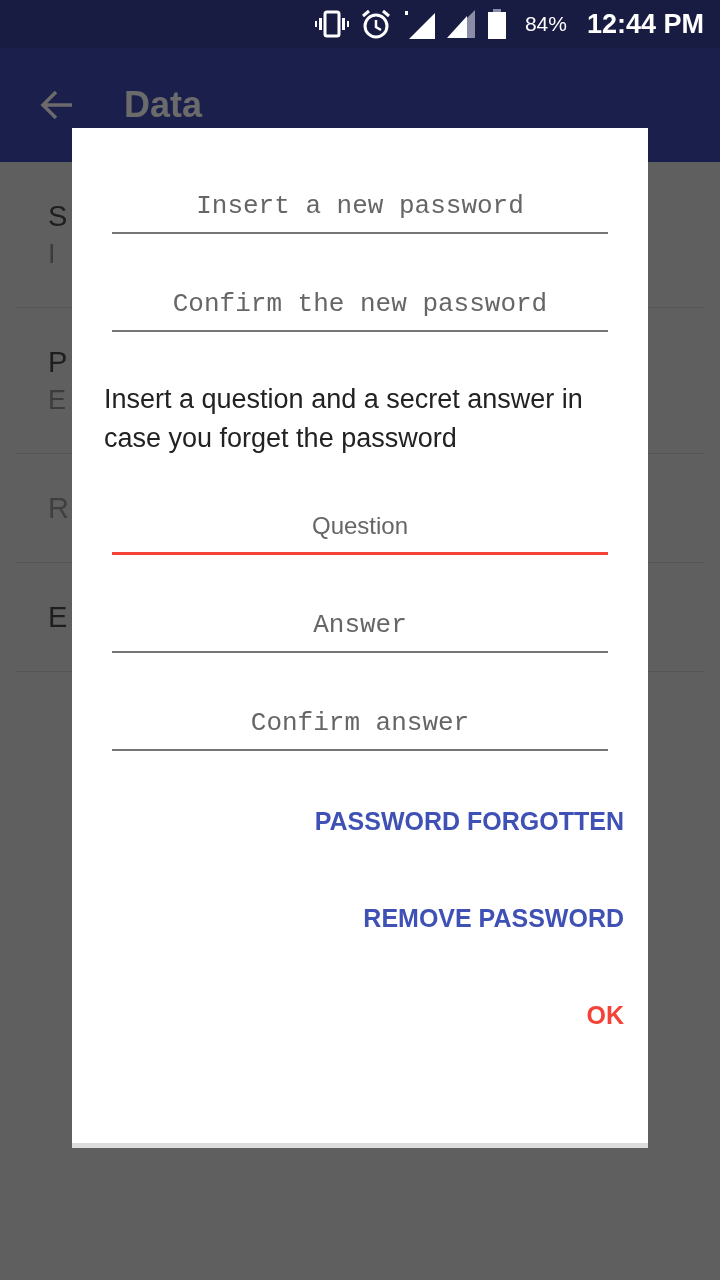 The height and width of the screenshot is (1280, 720). What do you see at coordinates (360, 724) in the screenshot?
I see `input-field: Confirm answer` at bounding box center [360, 724].